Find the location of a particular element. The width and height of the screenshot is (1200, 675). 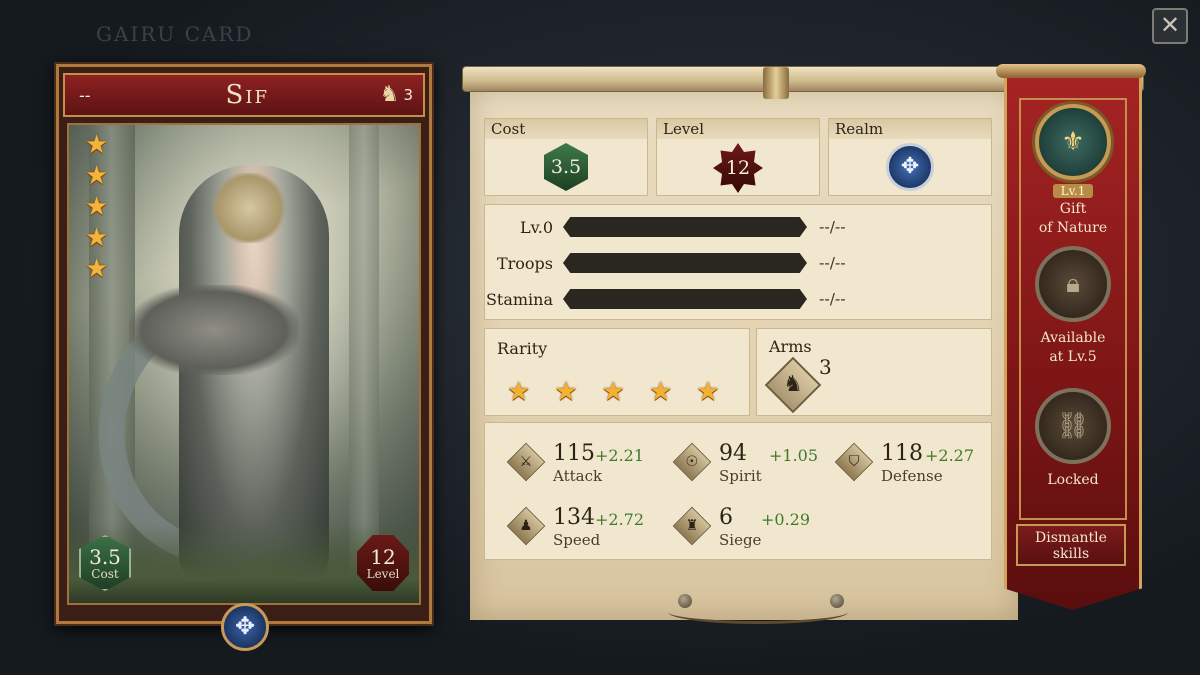

arms-box: Arms ♞ 3 is located at coordinates (874, 372).